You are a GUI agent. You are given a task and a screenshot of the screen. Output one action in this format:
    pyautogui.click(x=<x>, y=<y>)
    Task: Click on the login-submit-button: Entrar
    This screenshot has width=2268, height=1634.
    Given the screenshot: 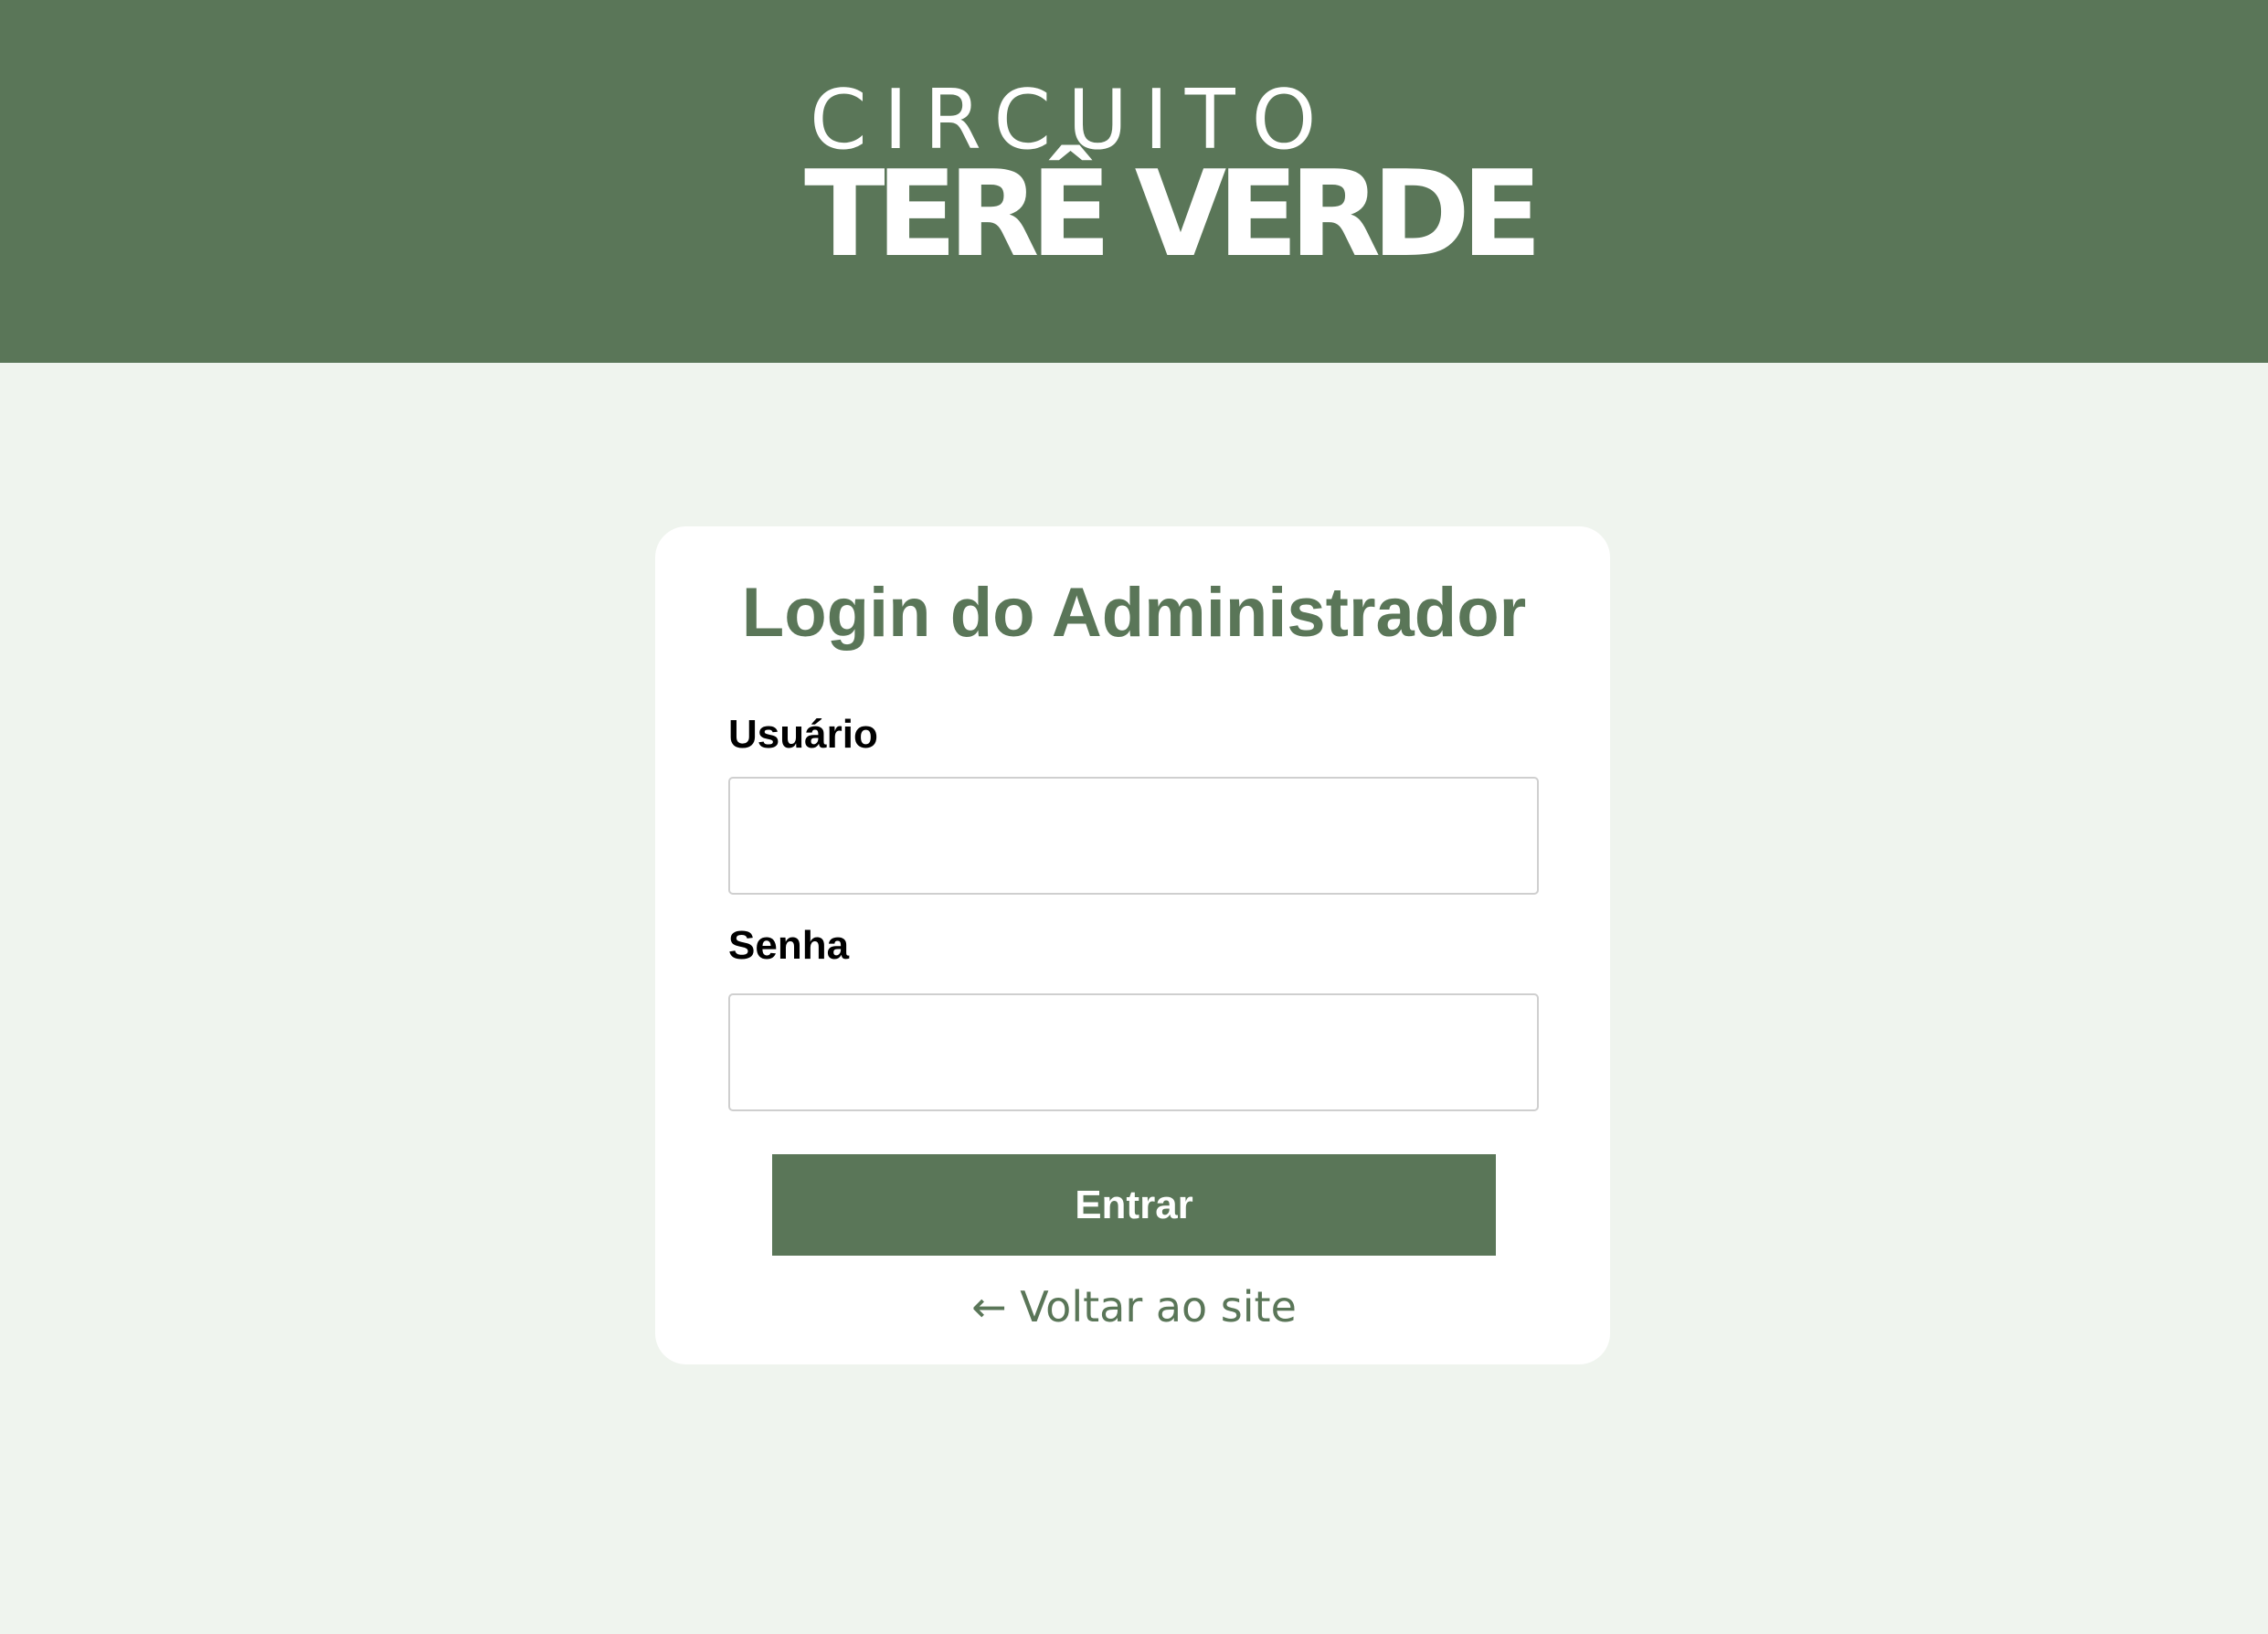 What is the action you would take?
    pyautogui.click(x=1134, y=1205)
    